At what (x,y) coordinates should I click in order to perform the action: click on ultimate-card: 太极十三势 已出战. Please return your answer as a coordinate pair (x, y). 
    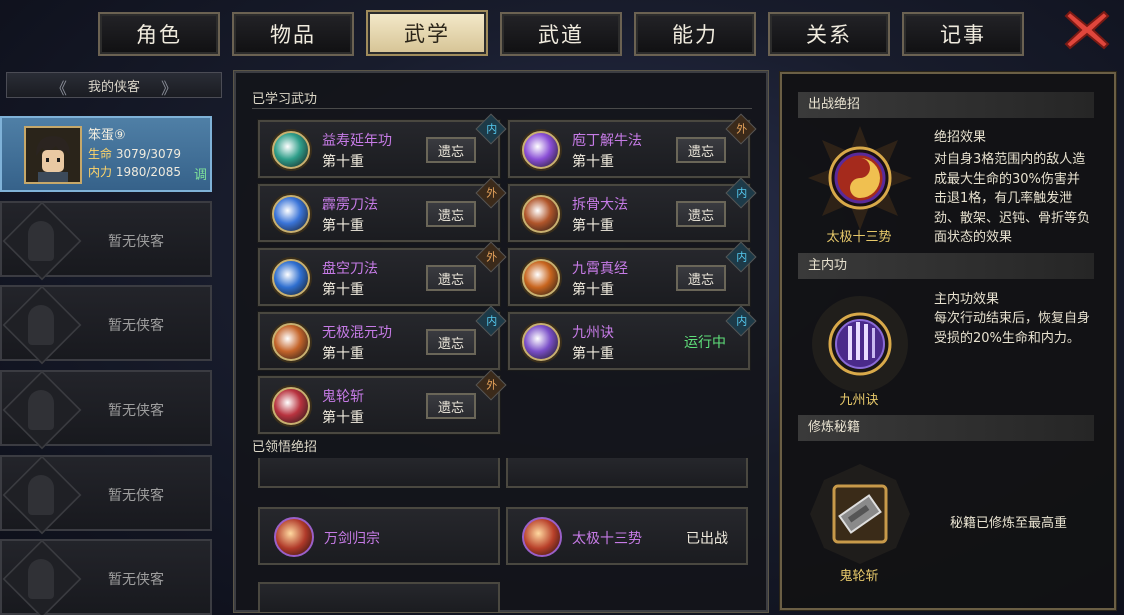
    Looking at the image, I should click on (627, 536).